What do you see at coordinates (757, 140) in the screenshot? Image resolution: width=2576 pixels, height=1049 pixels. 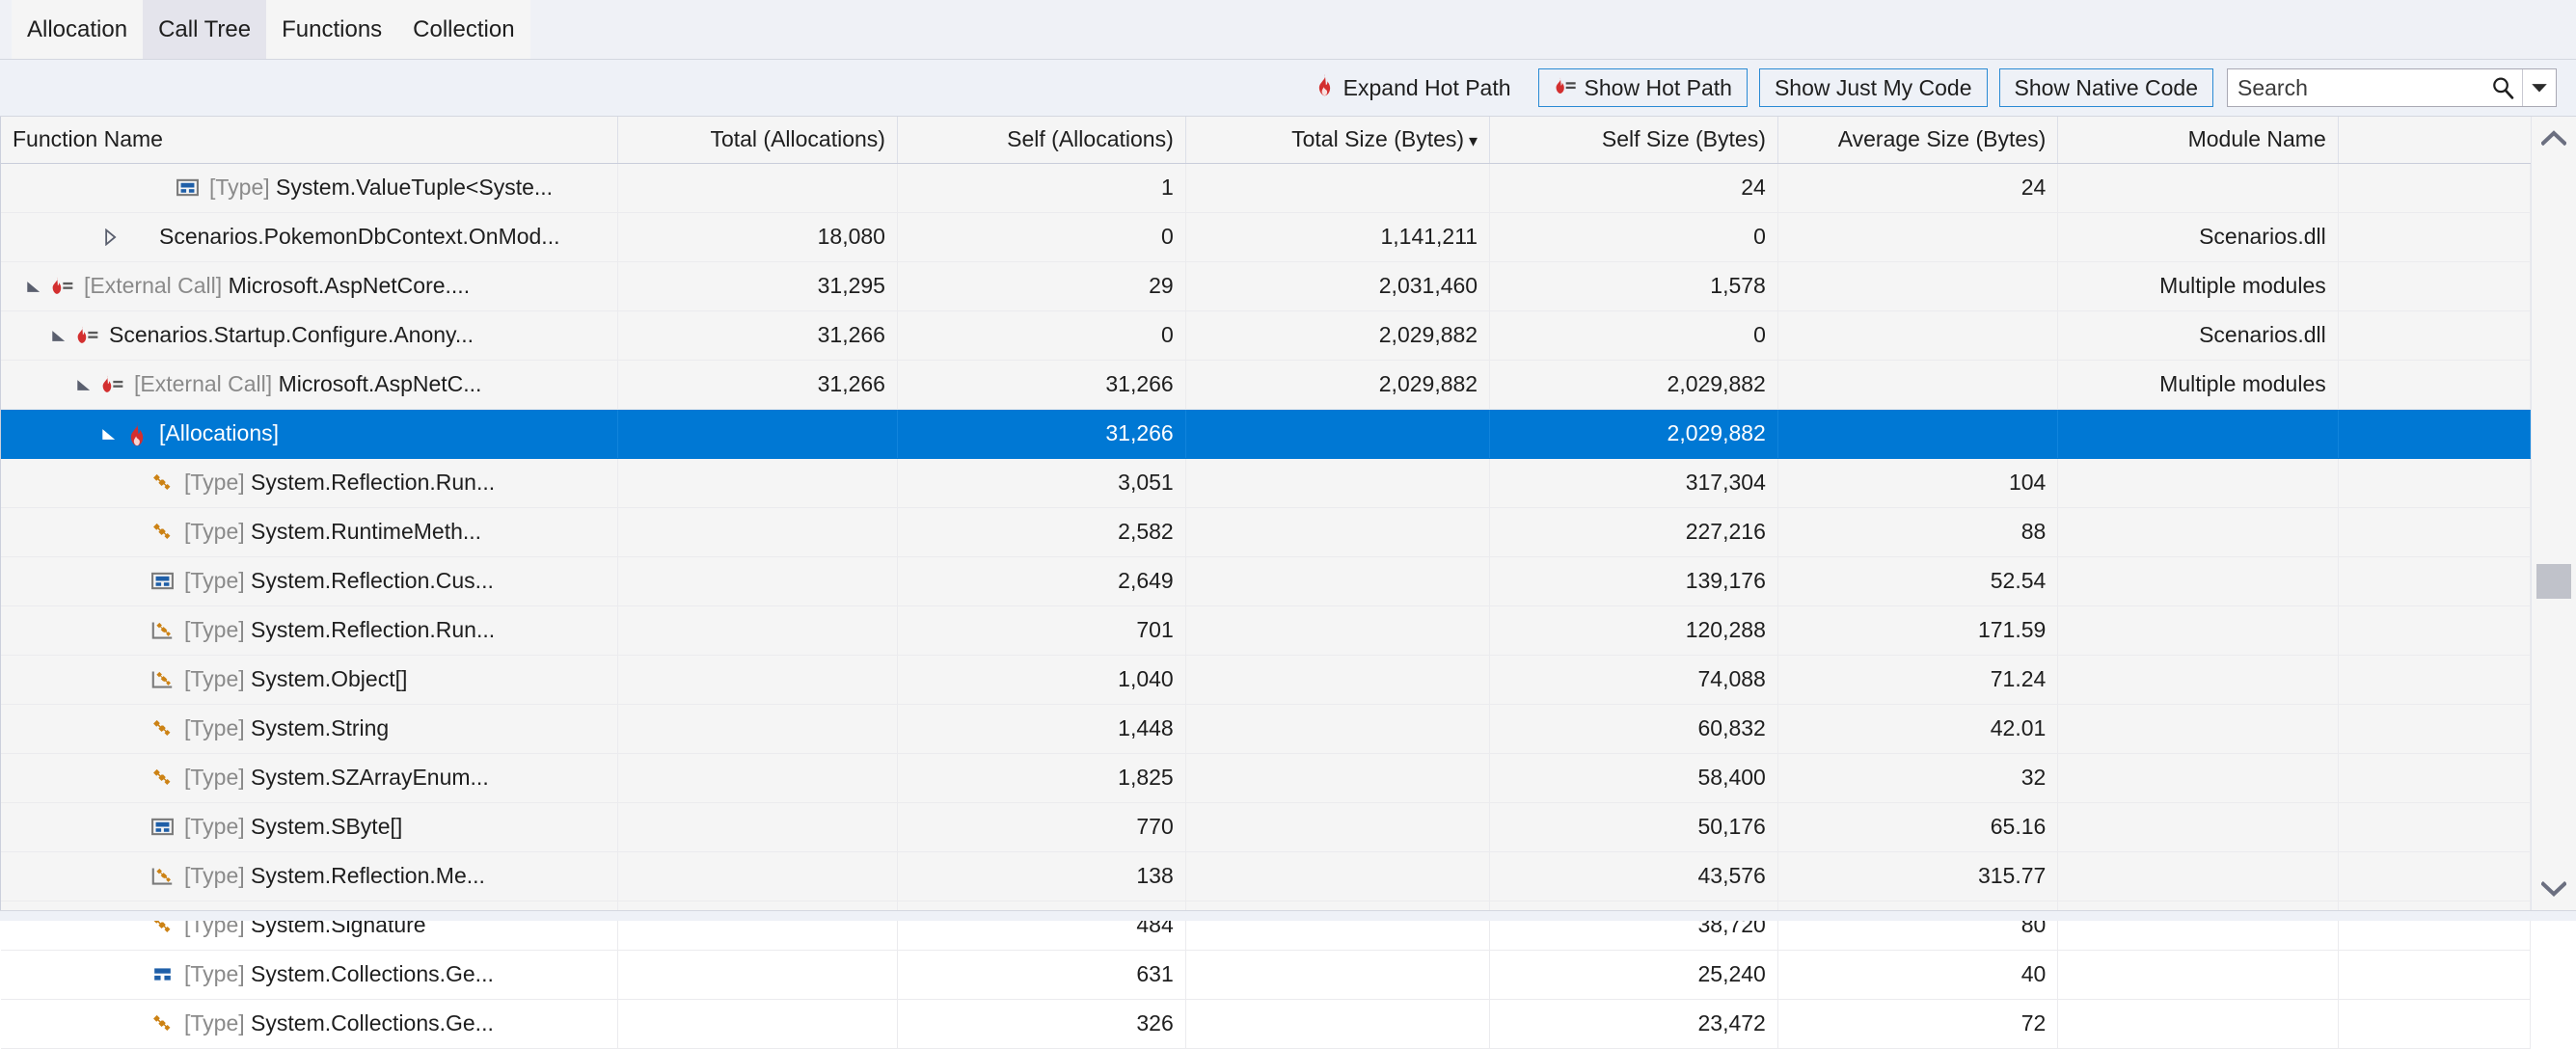 I see `column-header-total-allocations: Total (Allocations)` at bounding box center [757, 140].